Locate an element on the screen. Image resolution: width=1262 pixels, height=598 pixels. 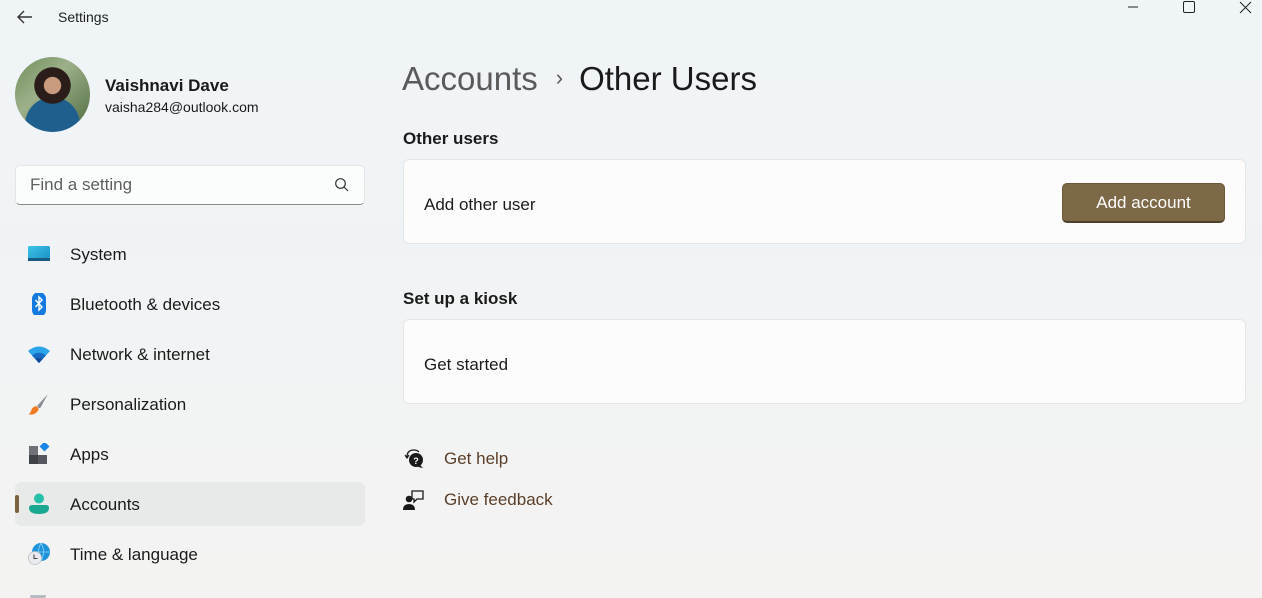
get-help-label: Get help is located at coordinates (476, 458).